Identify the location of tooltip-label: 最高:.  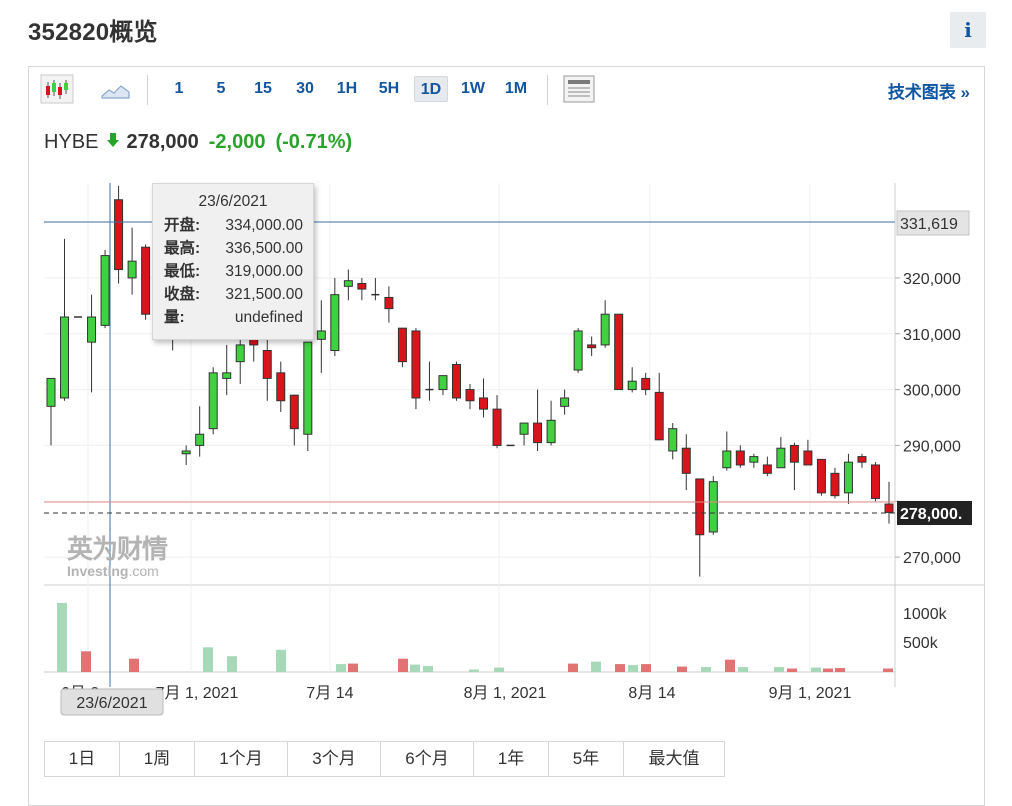
(182, 248).